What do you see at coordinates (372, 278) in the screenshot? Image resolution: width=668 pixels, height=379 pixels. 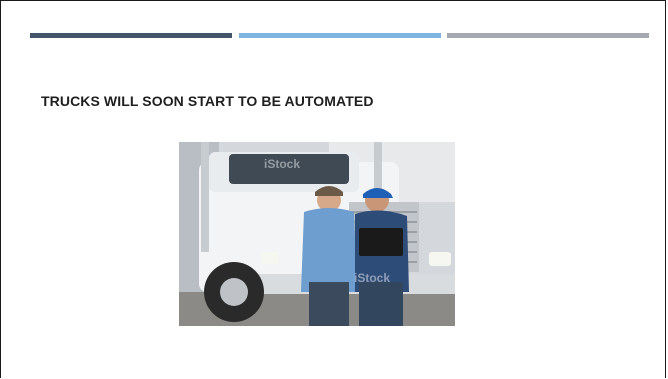 I see `watermark-text: iStock` at bounding box center [372, 278].